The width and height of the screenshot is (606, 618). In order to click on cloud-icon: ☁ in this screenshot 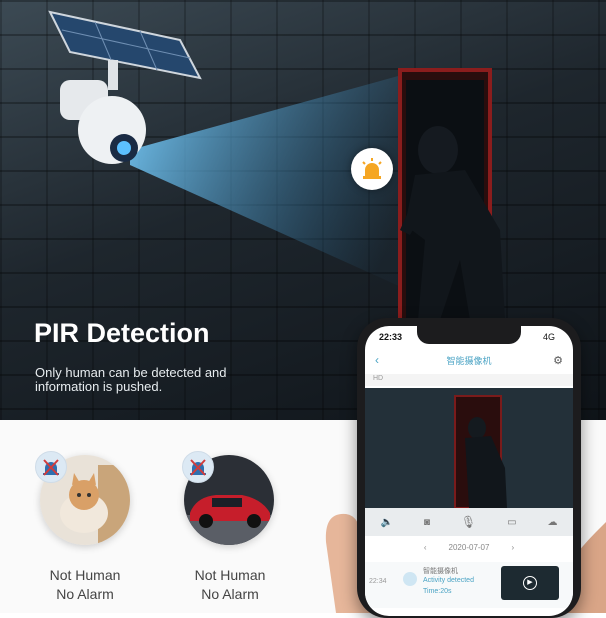, I will do `click(552, 522)`.